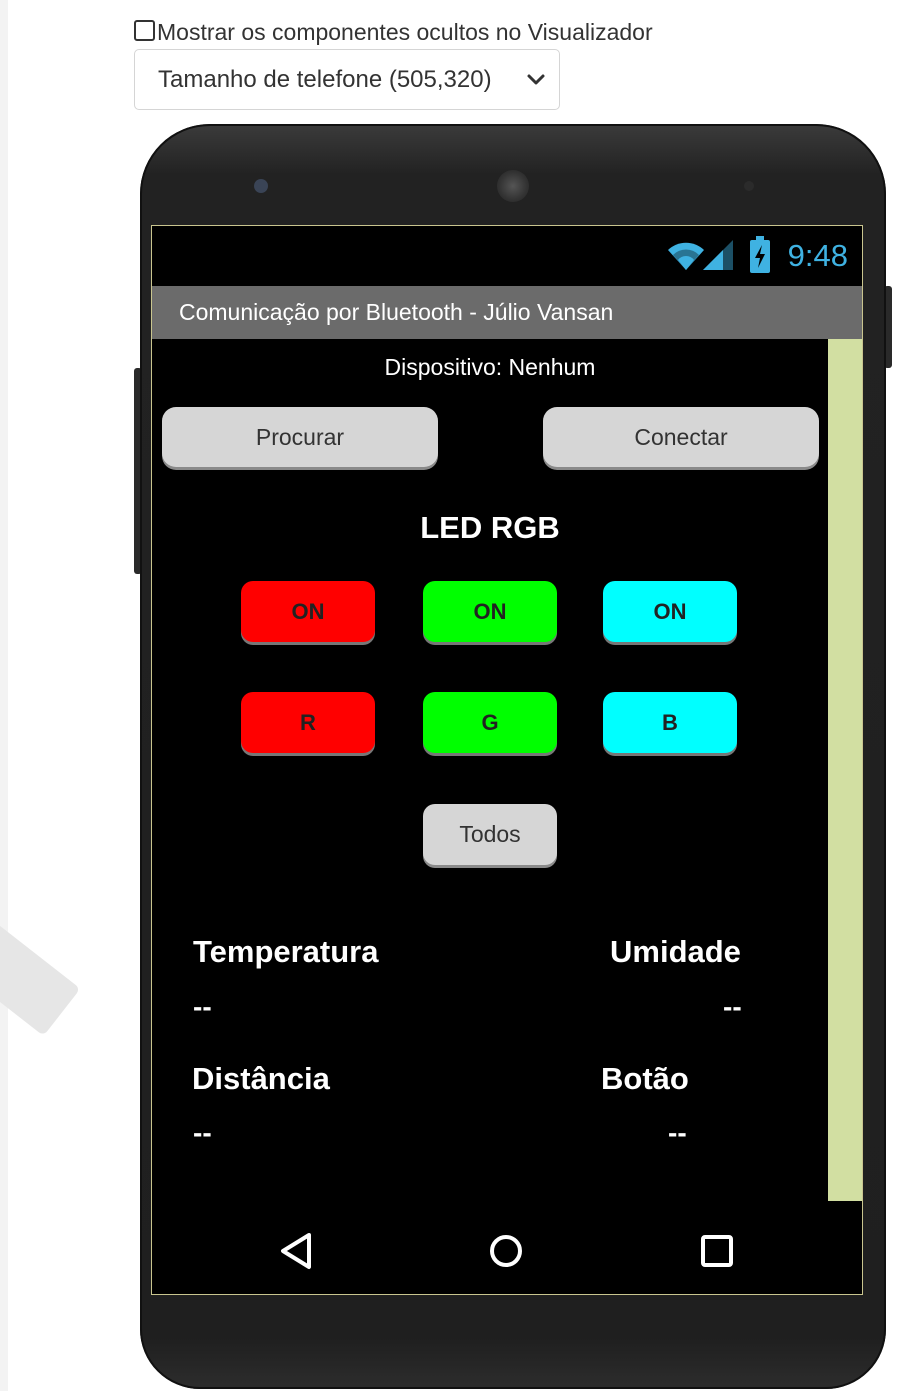  What do you see at coordinates (645, 1078) in the screenshot?
I see `button-state-label: Botão` at bounding box center [645, 1078].